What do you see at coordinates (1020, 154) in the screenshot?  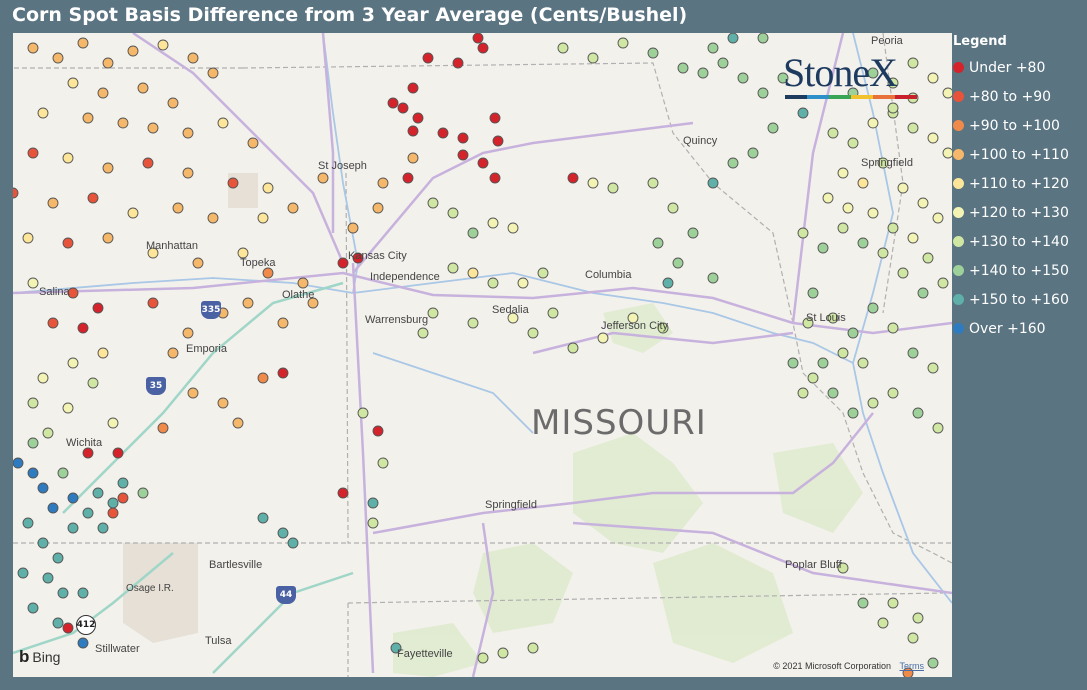 I see `legend-item: +100 to +110` at bounding box center [1020, 154].